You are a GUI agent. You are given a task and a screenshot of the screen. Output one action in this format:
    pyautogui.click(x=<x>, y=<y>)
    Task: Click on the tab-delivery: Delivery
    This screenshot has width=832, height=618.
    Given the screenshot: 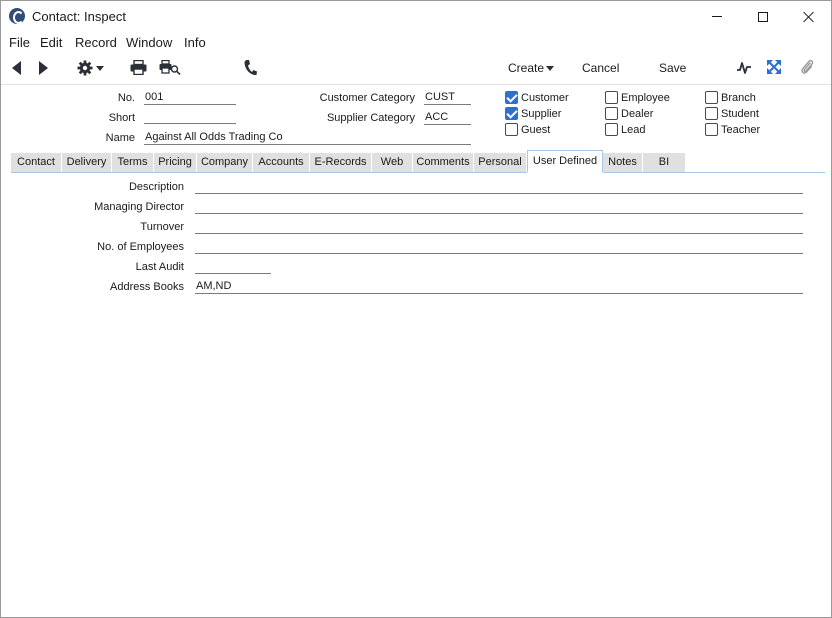 What is the action you would take?
    pyautogui.click(x=87, y=162)
    